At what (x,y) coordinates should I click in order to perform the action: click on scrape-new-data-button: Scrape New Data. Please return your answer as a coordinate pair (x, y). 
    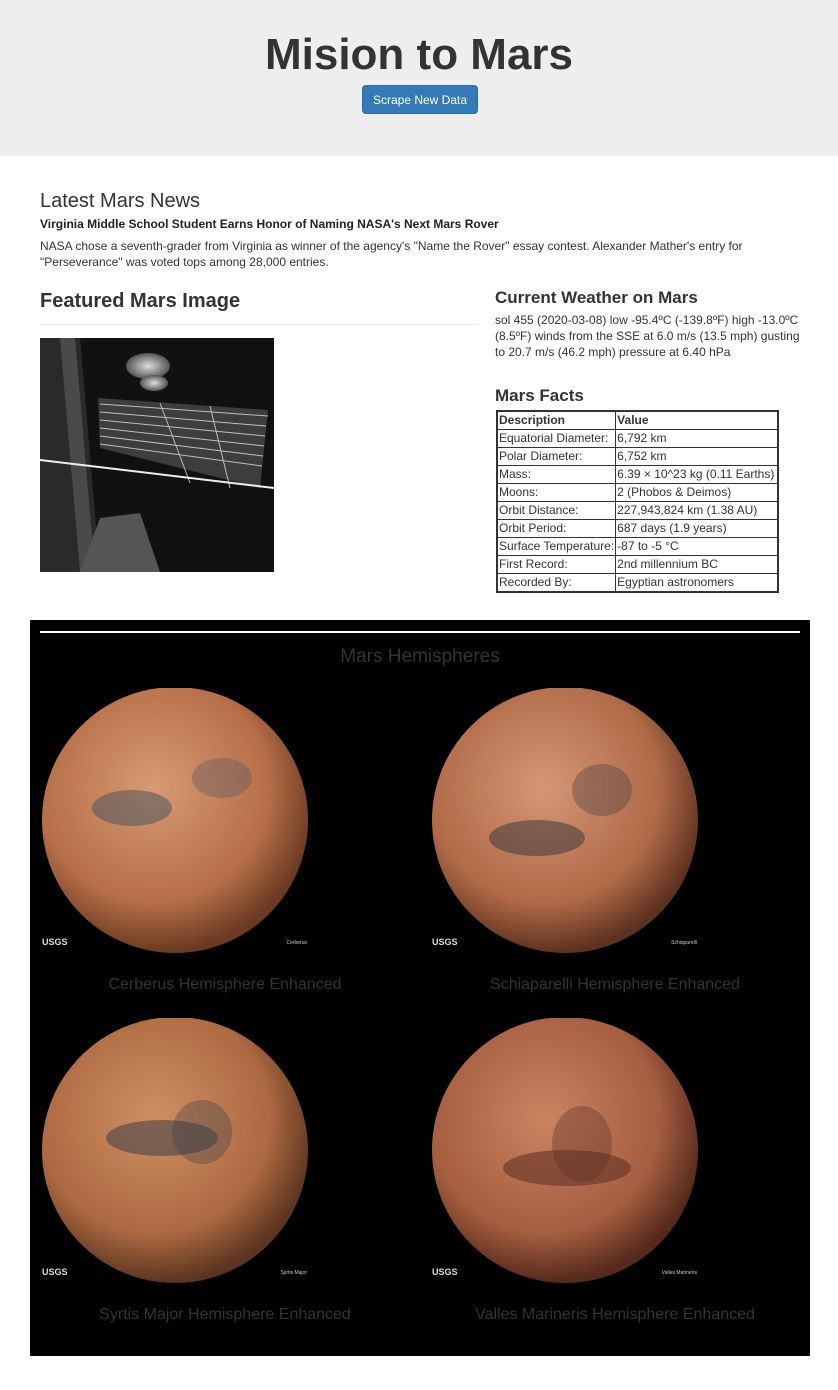
    Looking at the image, I should click on (420, 99).